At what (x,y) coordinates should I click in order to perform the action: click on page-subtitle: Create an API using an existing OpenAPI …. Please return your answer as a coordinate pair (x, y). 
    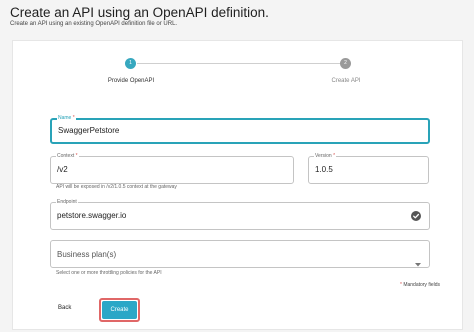
    Looking at the image, I should click on (94, 24).